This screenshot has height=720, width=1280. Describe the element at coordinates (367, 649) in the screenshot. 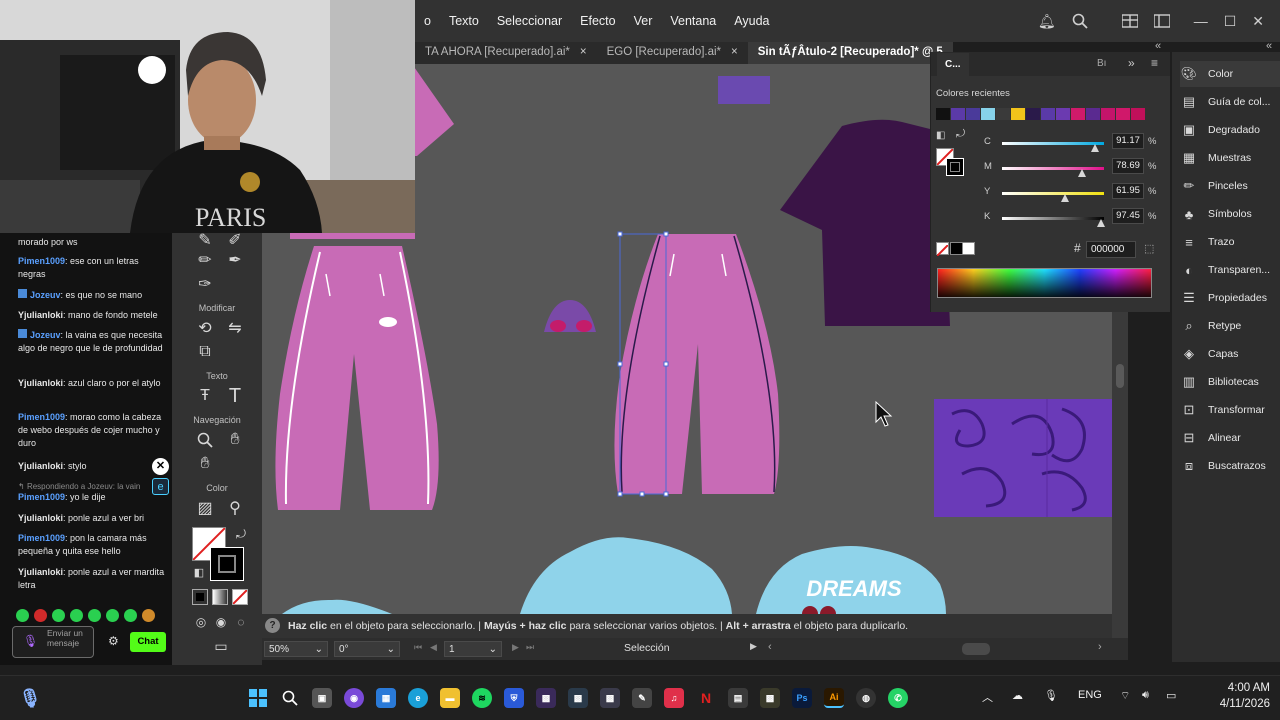

I see `rotation-select: 0° ⌄` at that location.